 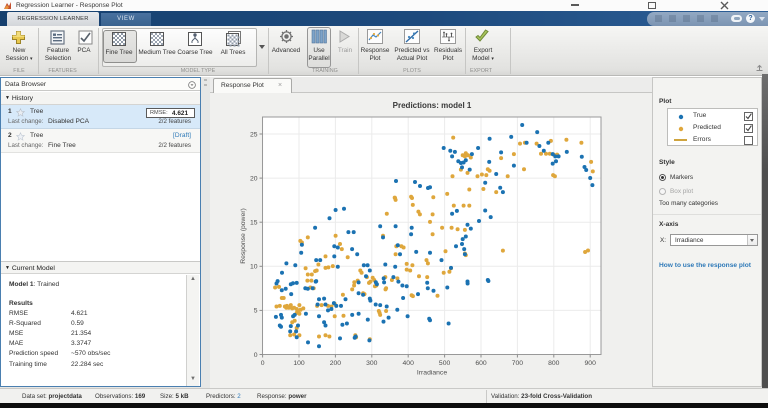 I want to click on svg-text: 700, so click(x=518, y=363).